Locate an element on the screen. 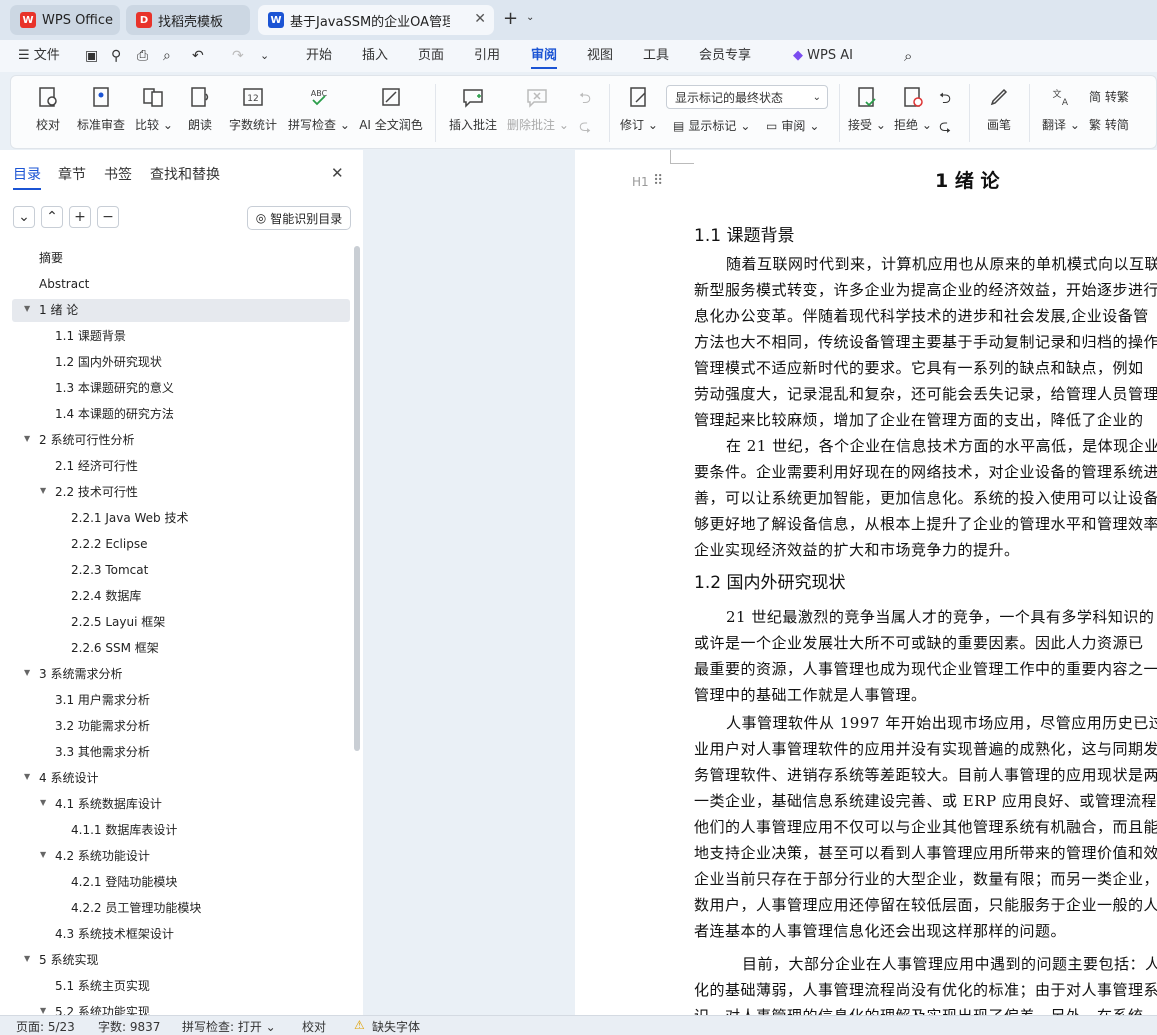 This screenshot has width=1157, height=1035. show-markup-button: ▤ 显示标记 ⌄ is located at coordinates (711, 125).